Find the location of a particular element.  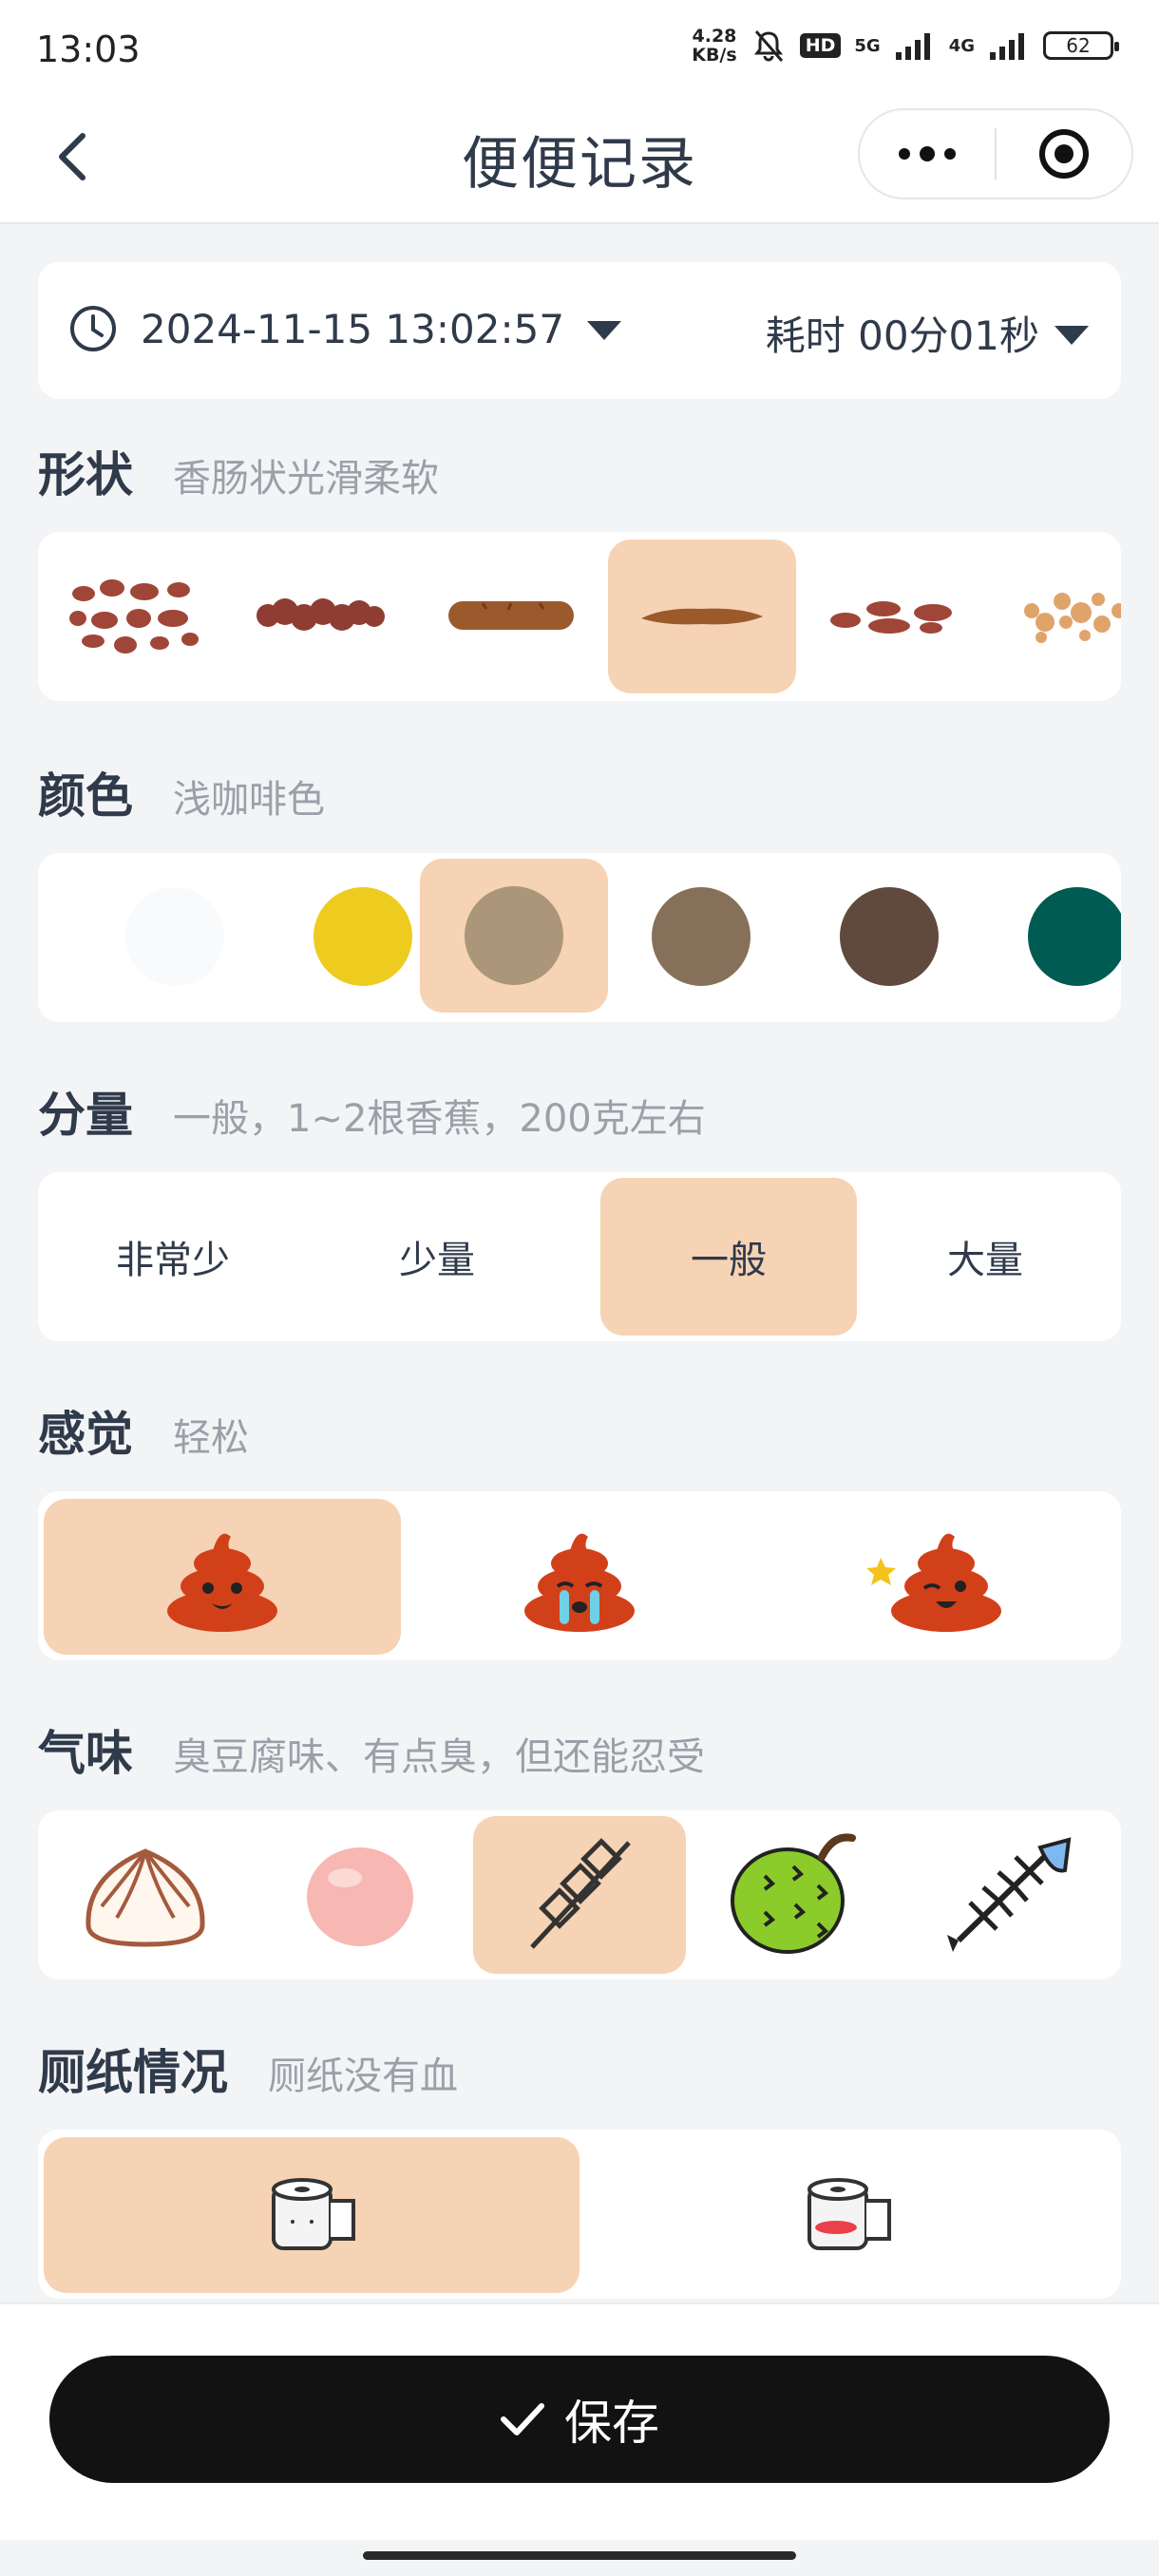

feeling-description: 轻松 is located at coordinates (211, 1438).